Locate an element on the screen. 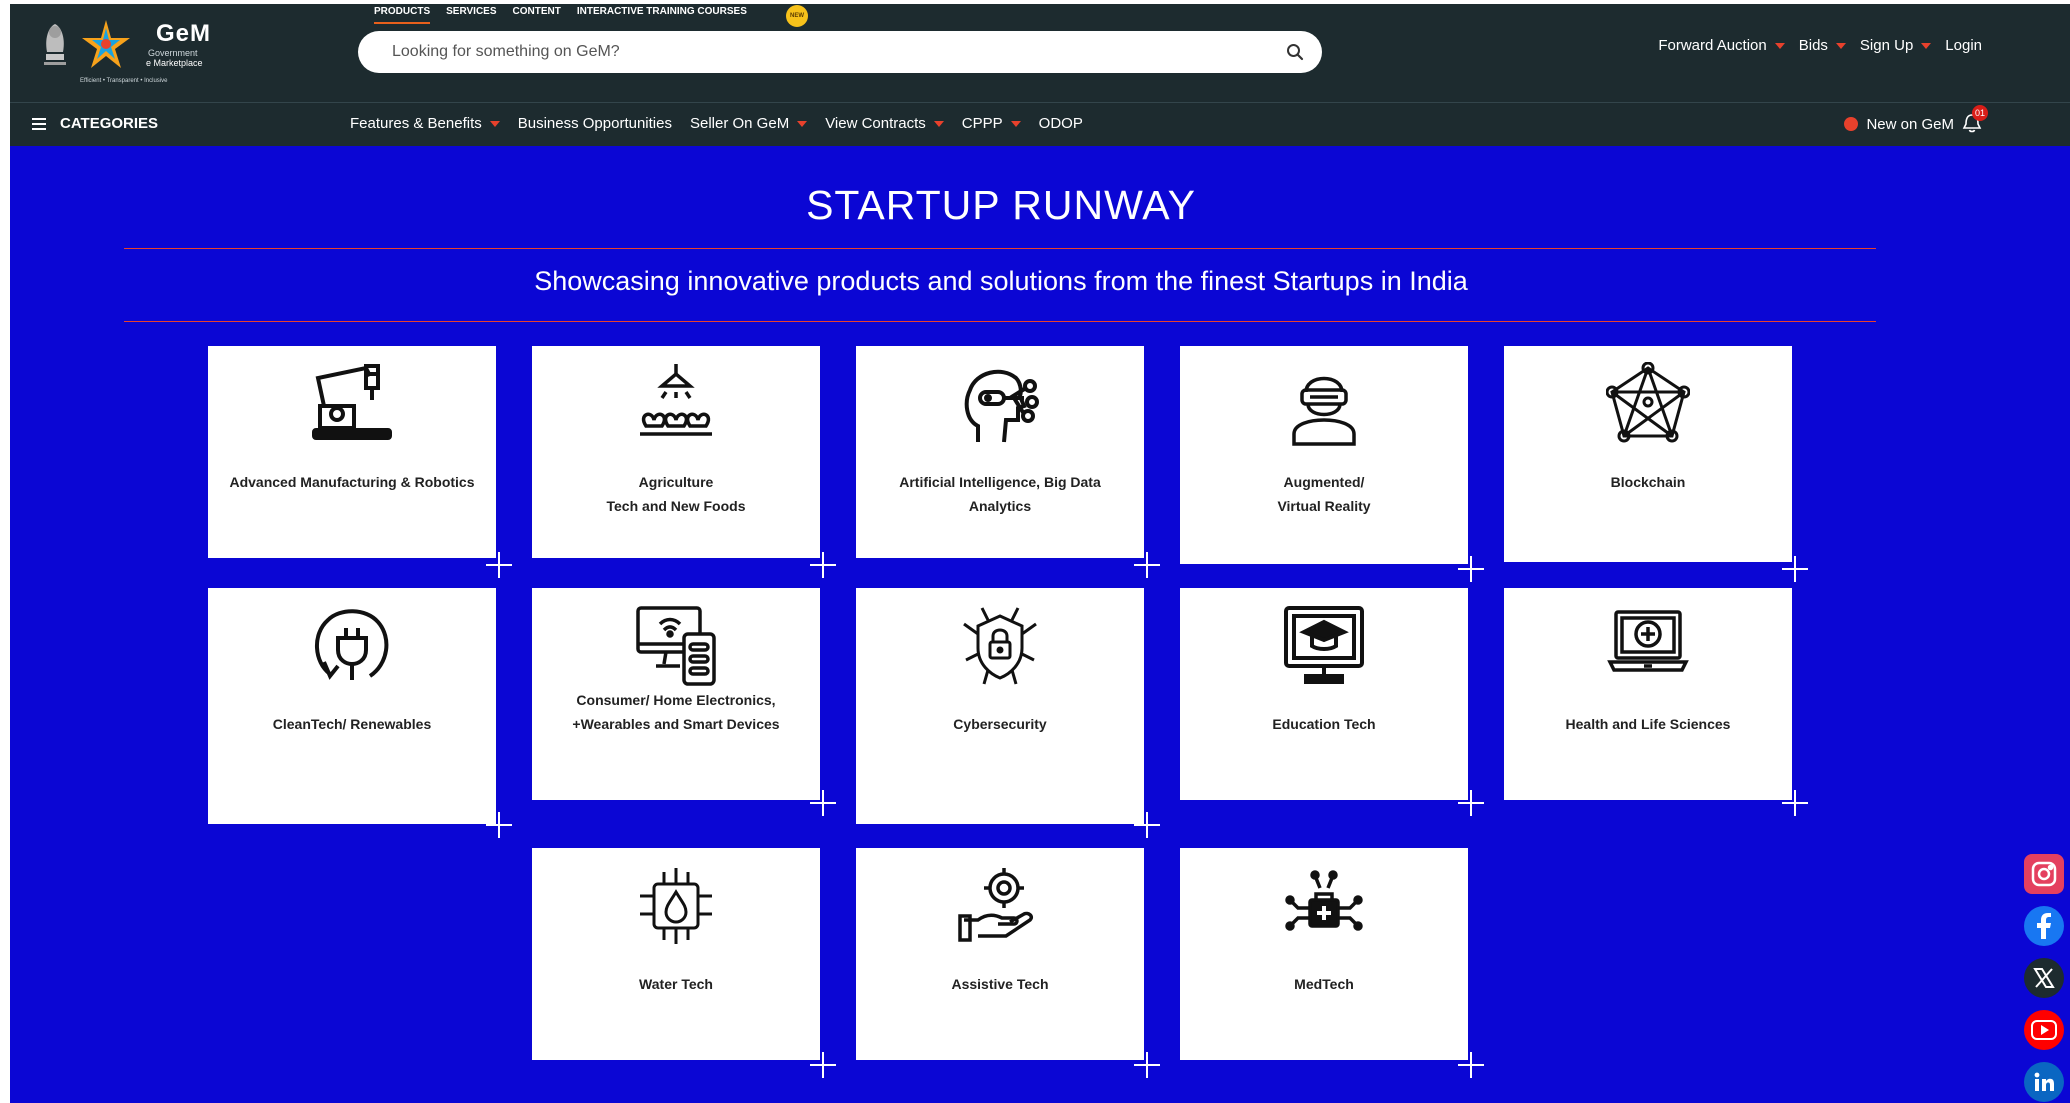 This screenshot has height=1103, width=2070. bell-icon: 01 is located at coordinates (1975, 120).